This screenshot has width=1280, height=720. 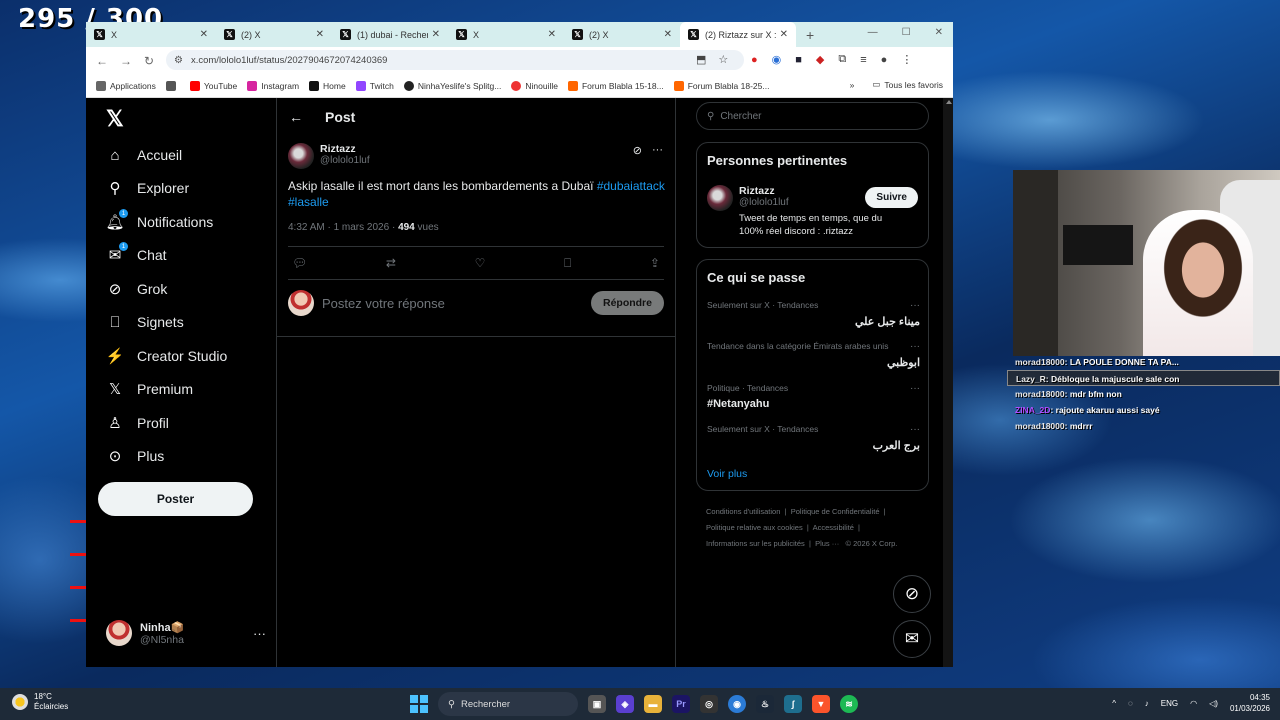 I want to click on streamlabs-icon: ʃ, so click(x=793, y=704).